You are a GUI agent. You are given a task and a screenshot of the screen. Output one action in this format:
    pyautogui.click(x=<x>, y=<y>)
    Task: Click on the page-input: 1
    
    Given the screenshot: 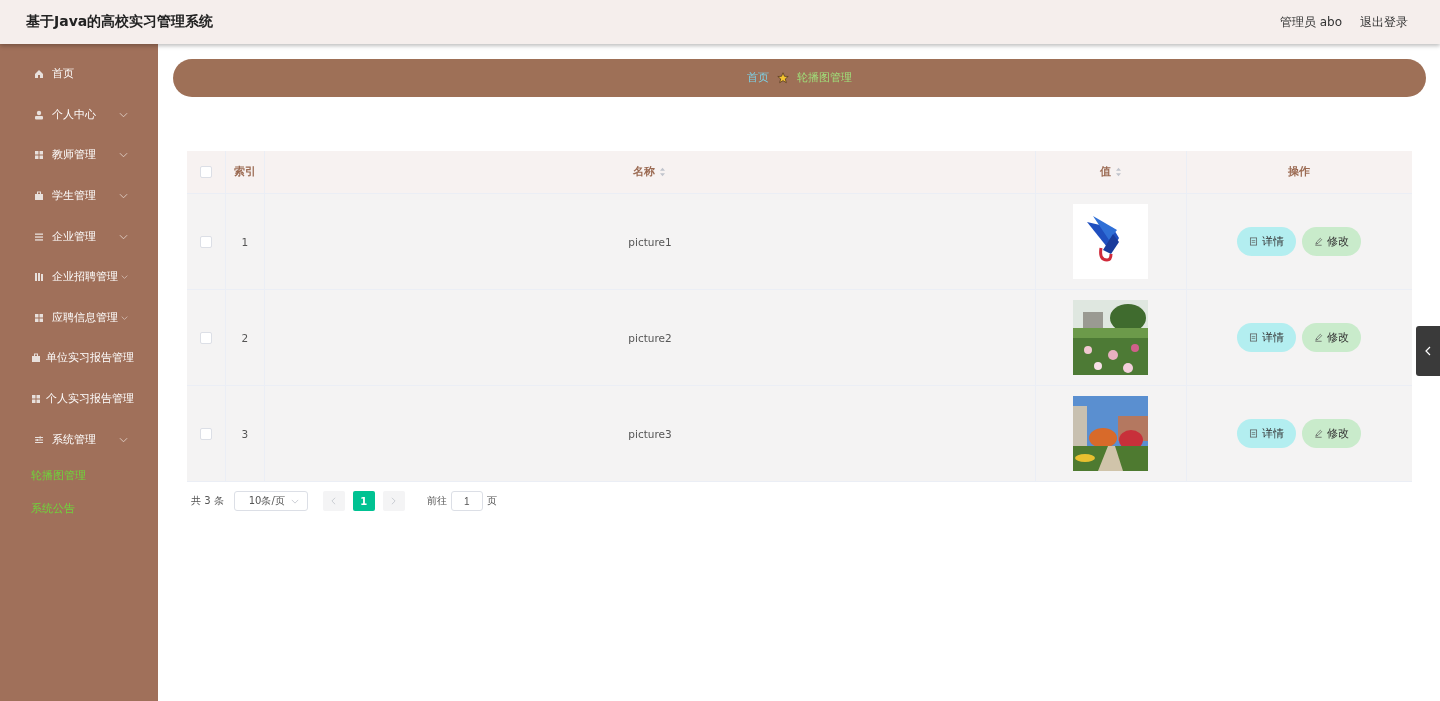 What is the action you would take?
    pyautogui.click(x=466, y=501)
    